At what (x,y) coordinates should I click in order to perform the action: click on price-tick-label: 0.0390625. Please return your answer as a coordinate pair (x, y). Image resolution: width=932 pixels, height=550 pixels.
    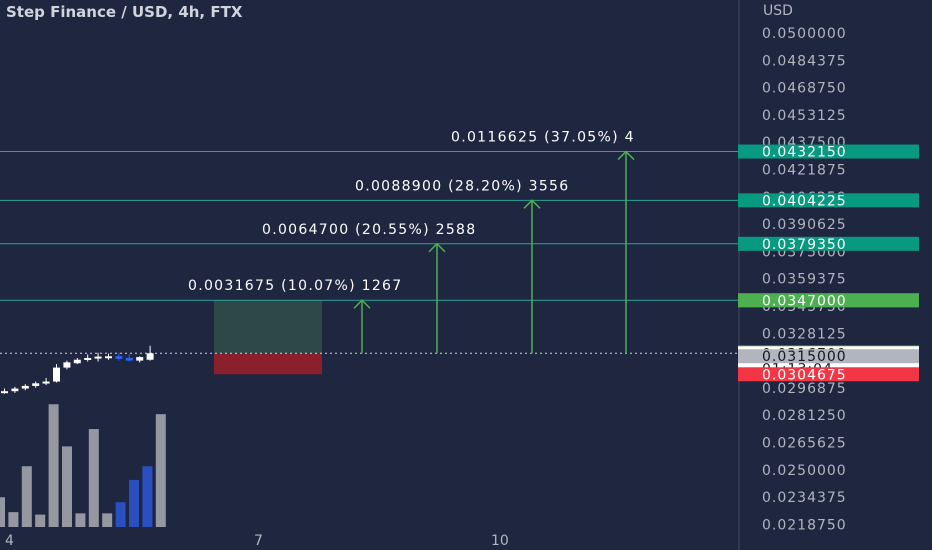
    Looking at the image, I should click on (804, 225).